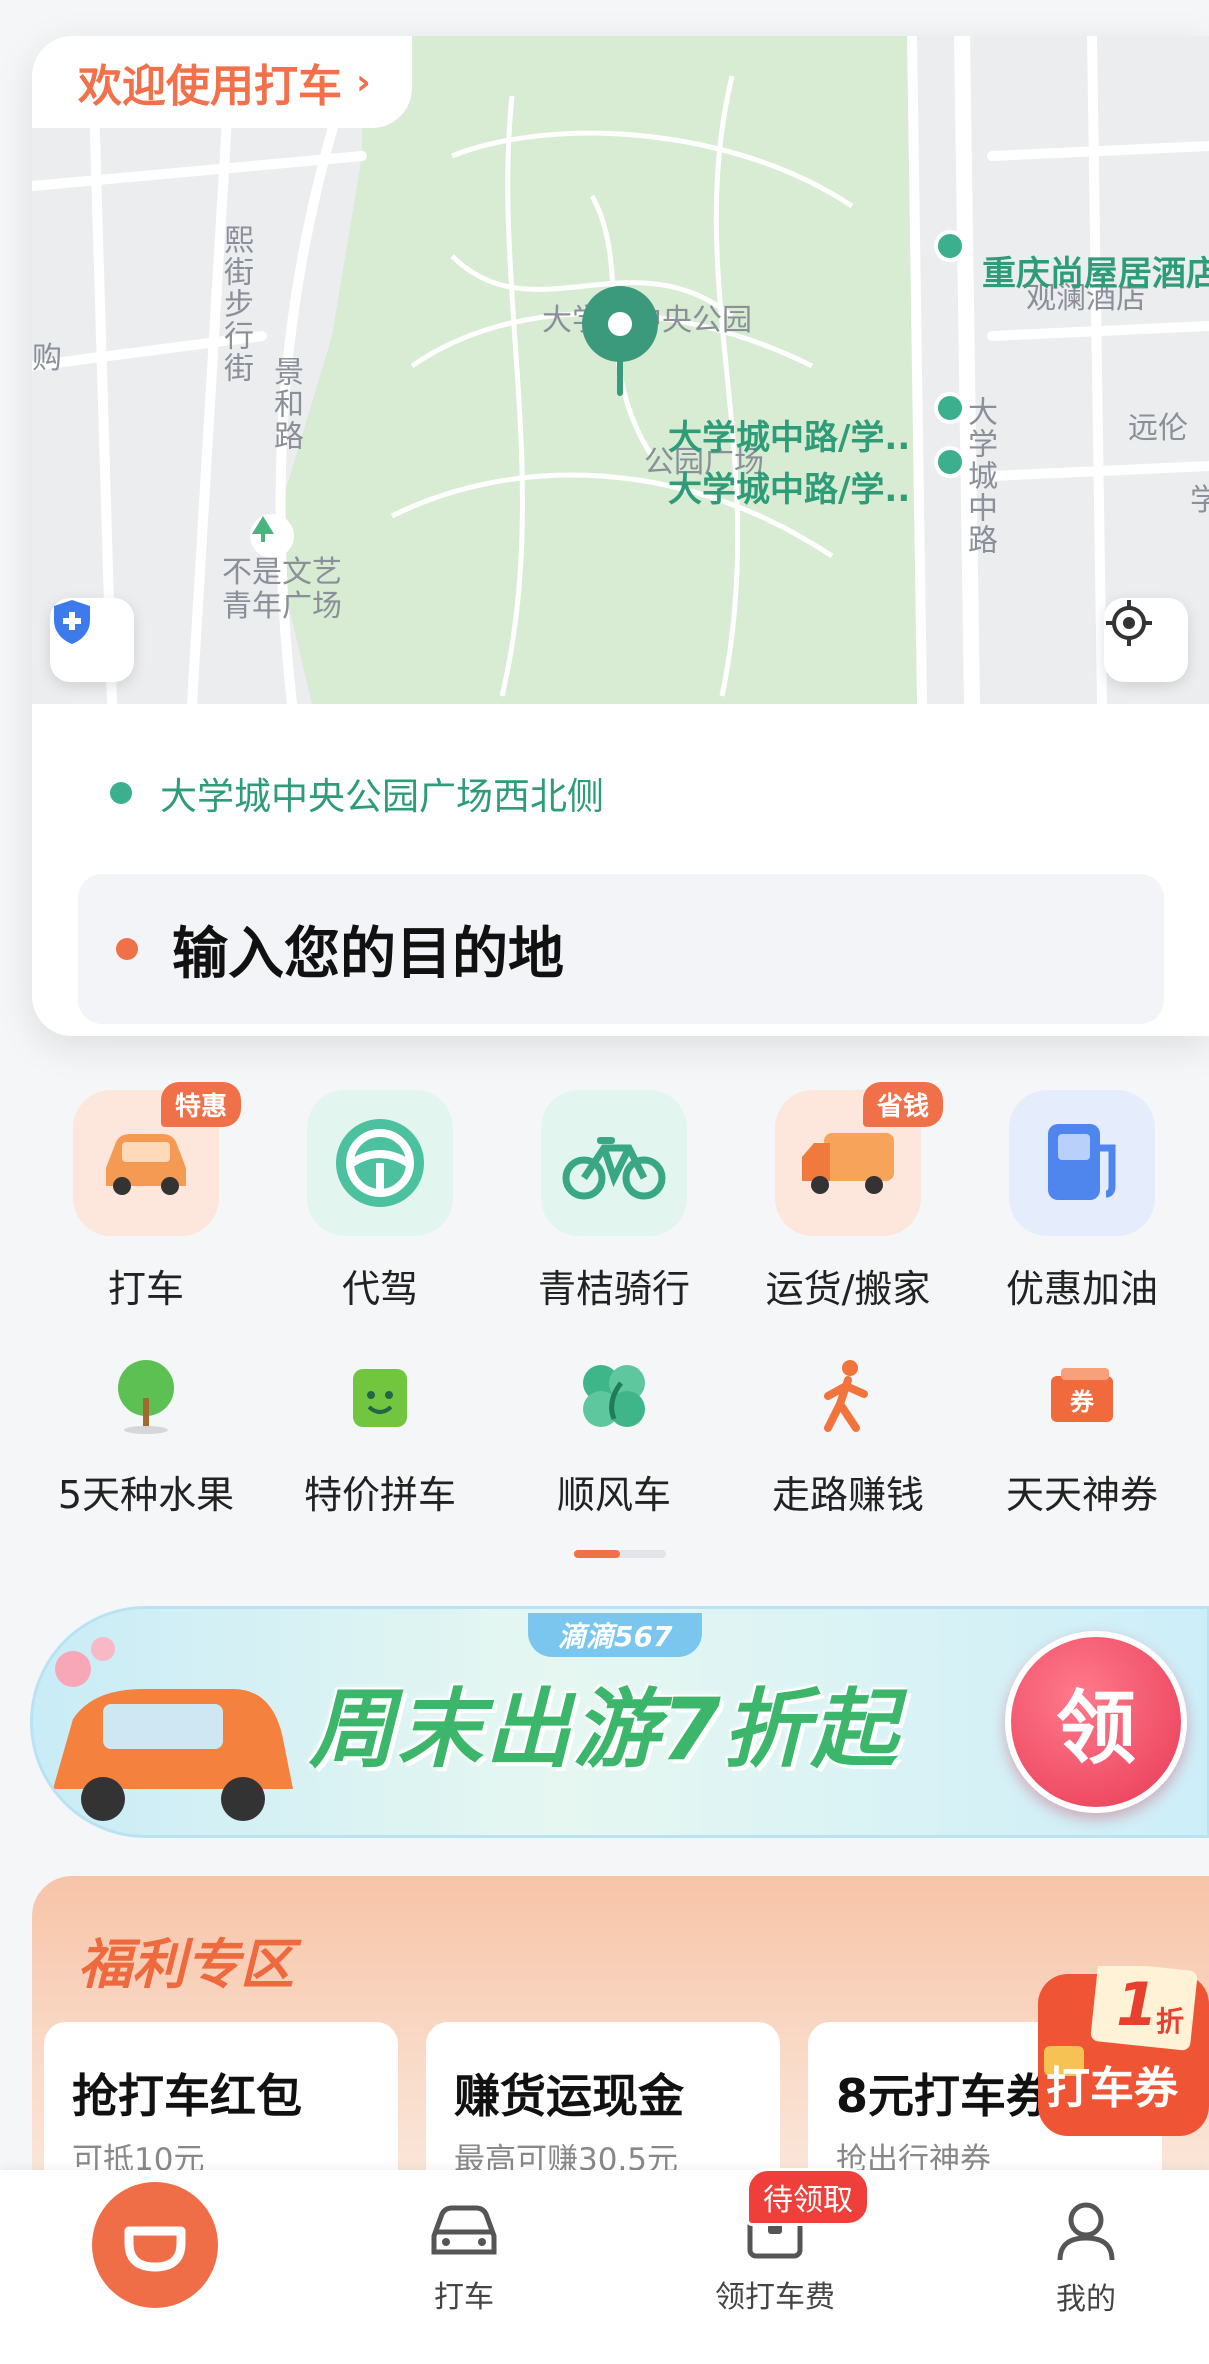 Image resolution: width=1209 pixels, height=2364 pixels. Describe the element at coordinates (368, 954) in the screenshot. I see `destination-placeholder: 输入您的目的地` at that location.